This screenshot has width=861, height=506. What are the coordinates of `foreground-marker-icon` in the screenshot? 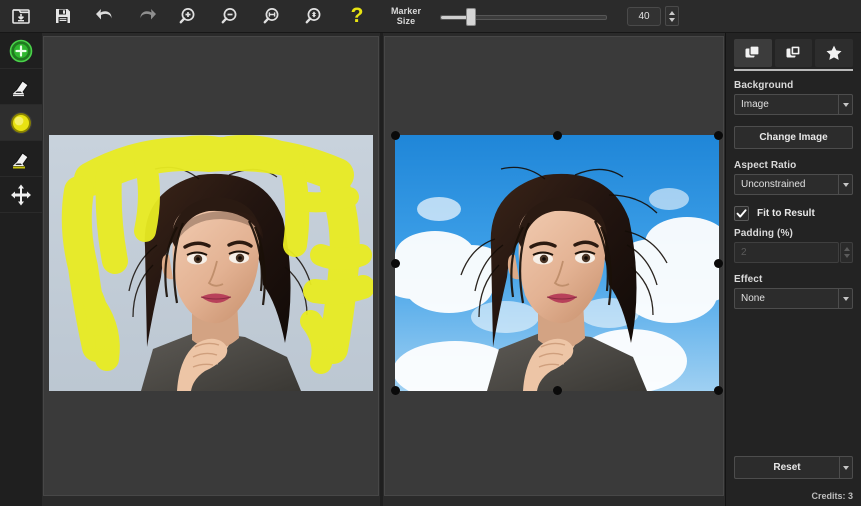 It's located at (21, 50).